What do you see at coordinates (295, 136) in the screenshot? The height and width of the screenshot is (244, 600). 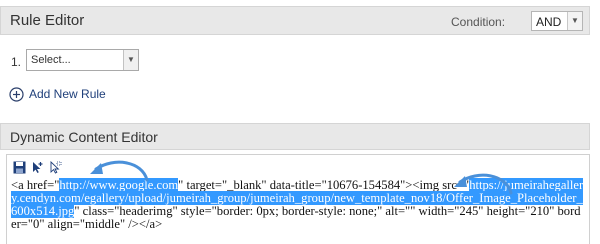 I see `content-editor-header: Dynamic Content Editor` at bounding box center [295, 136].